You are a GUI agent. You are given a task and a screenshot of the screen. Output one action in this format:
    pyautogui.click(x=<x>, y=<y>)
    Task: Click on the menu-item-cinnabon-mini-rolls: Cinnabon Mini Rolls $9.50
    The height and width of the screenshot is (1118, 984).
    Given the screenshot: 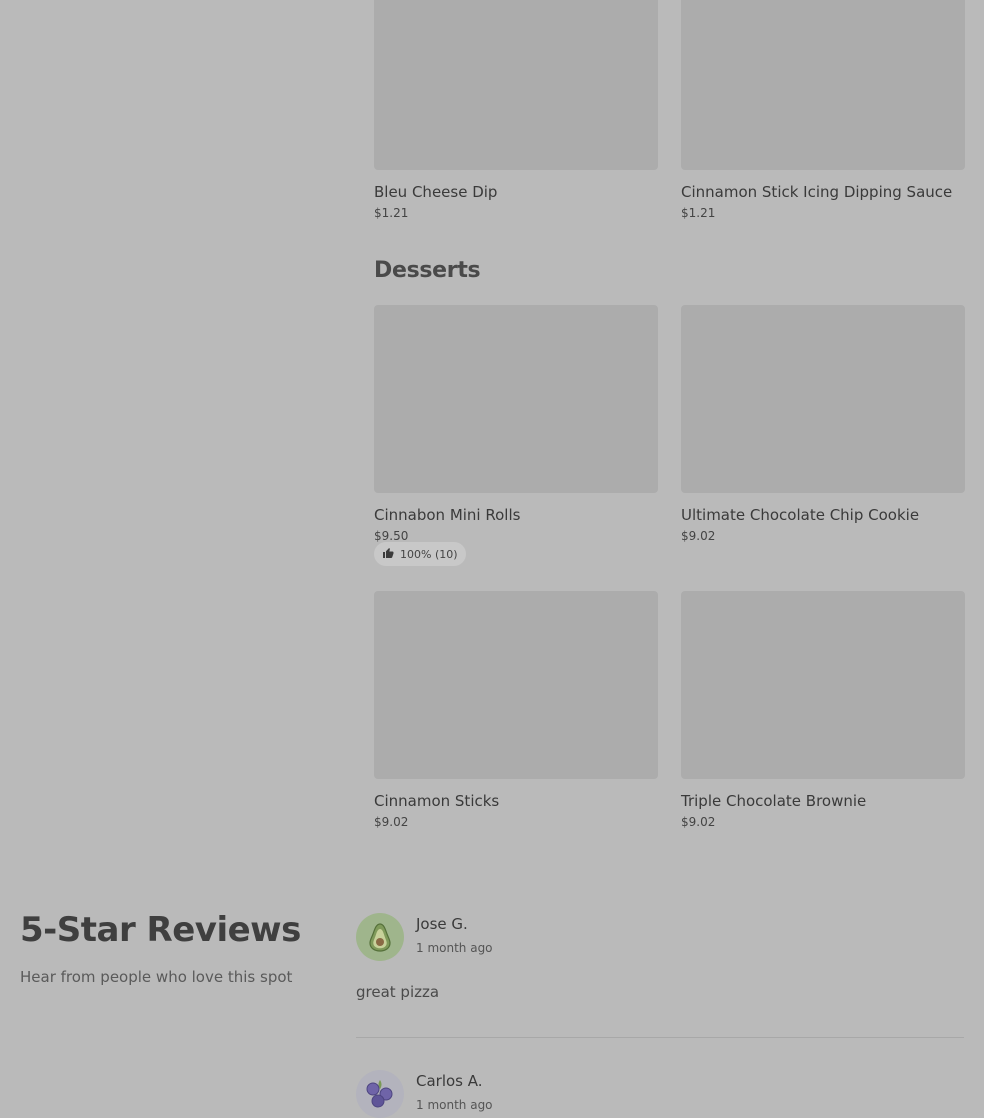 What is the action you would take?
    pyautogui.click(x=516, y=425)
    